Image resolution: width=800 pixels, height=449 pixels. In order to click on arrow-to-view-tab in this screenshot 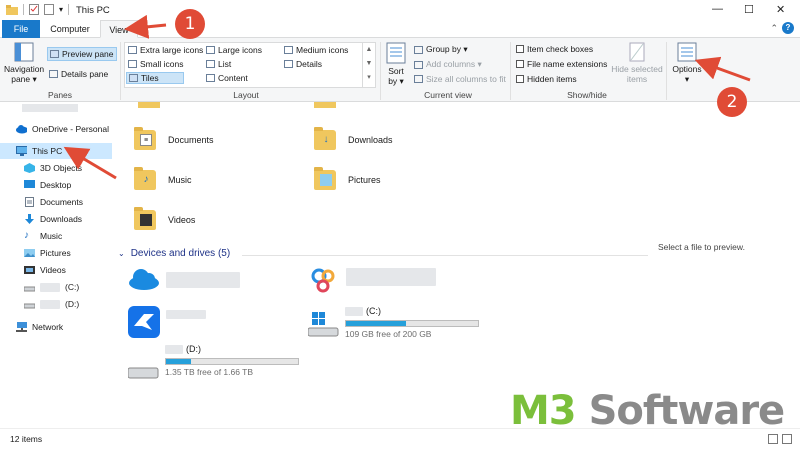, I will do `click(145, 26)`.